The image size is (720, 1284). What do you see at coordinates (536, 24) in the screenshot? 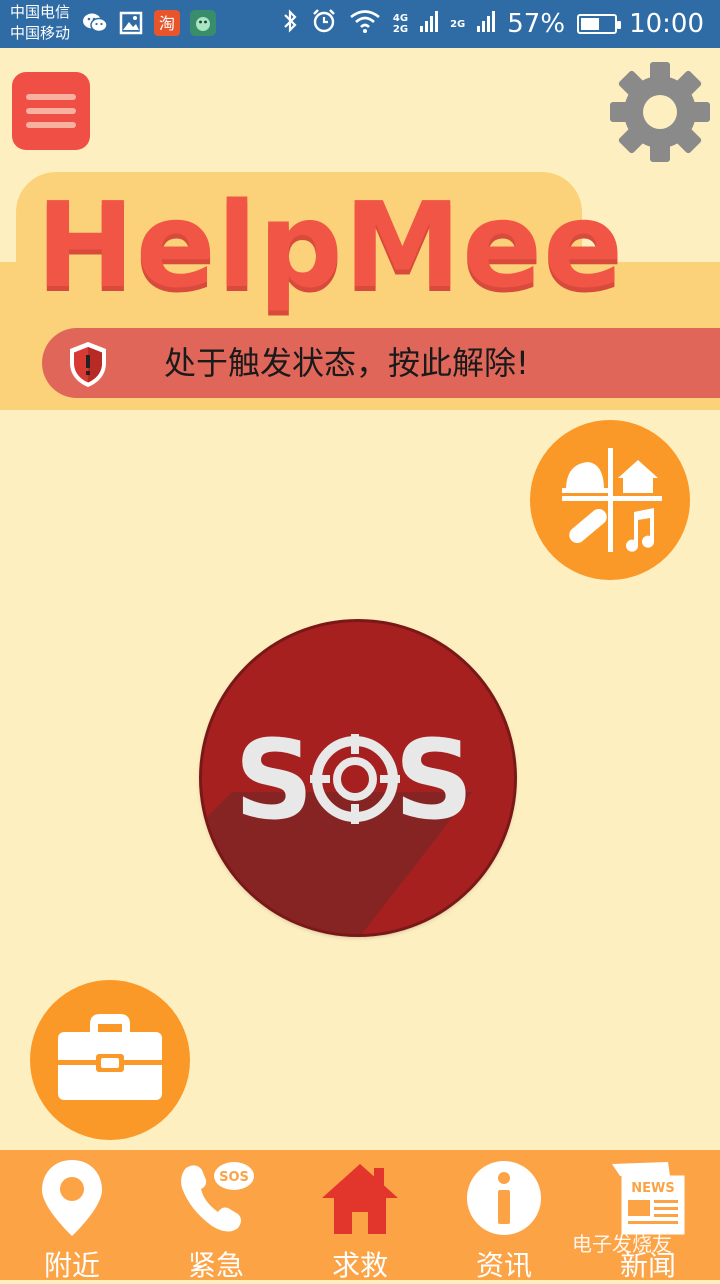
I see `battery-percent: 57%` at bounding box center [536, 24].